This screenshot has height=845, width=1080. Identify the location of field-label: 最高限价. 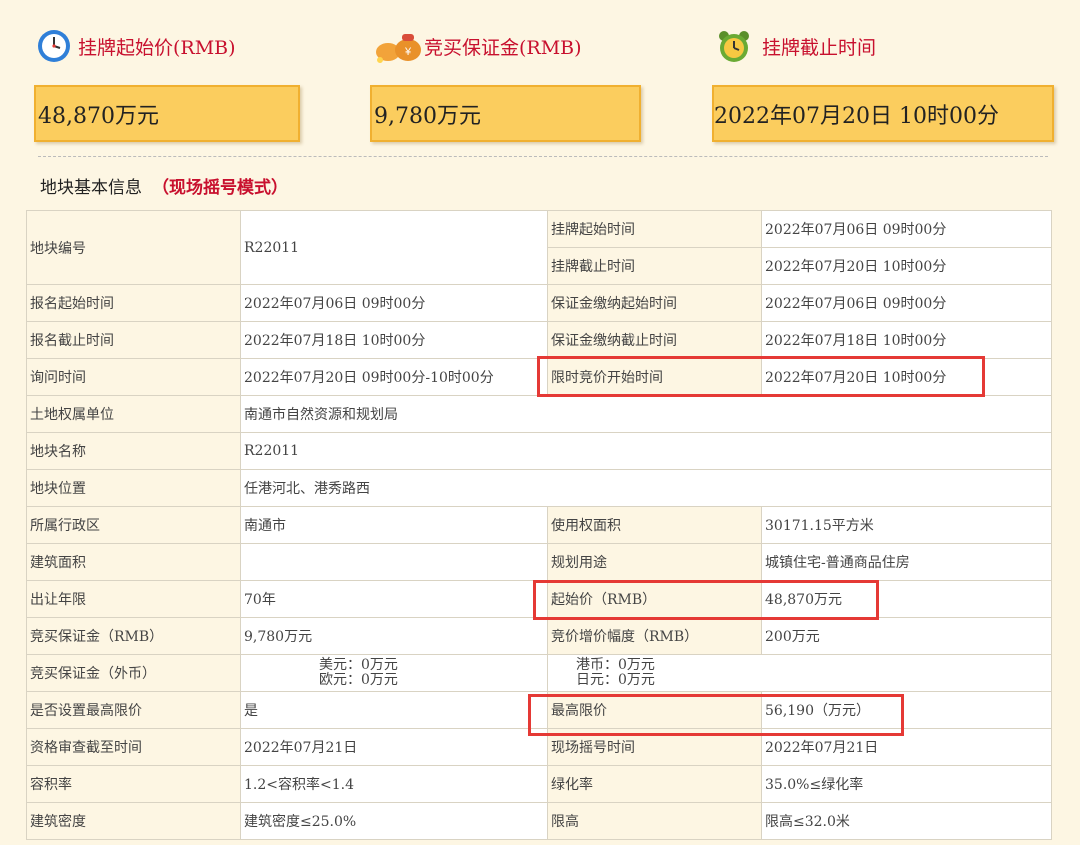
(654, 710).